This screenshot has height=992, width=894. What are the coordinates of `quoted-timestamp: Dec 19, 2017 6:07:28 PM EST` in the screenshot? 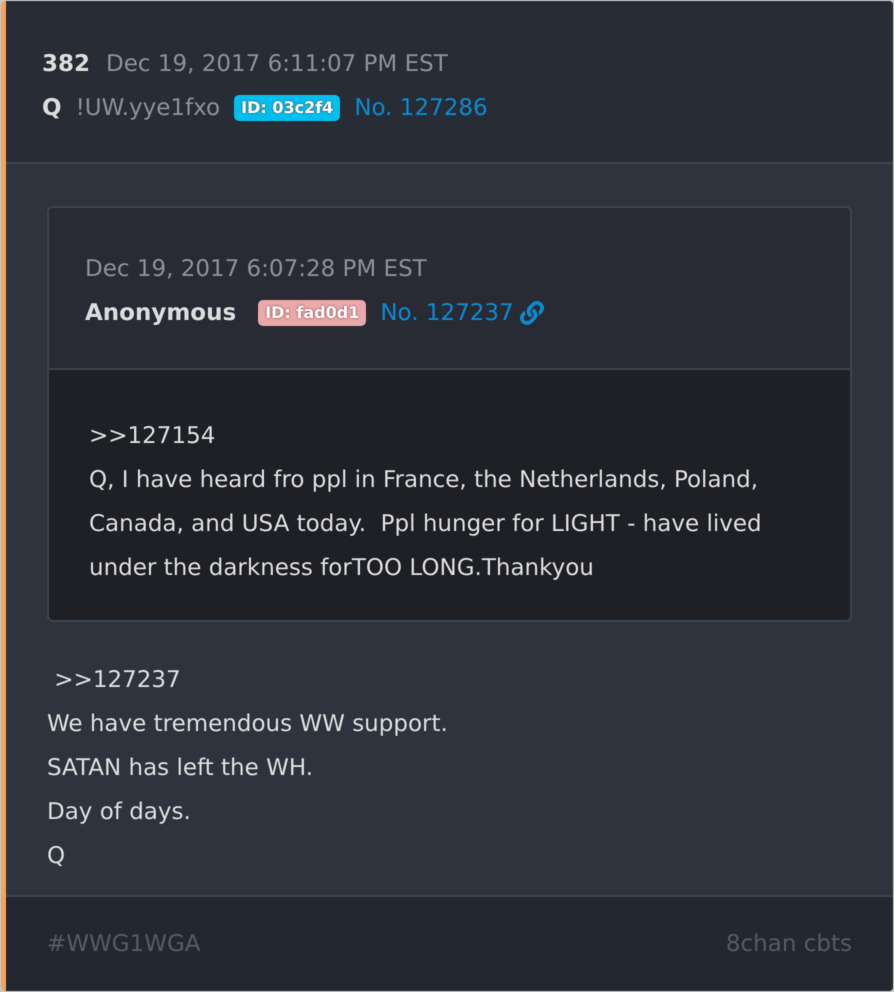 It's located at (256, 269).